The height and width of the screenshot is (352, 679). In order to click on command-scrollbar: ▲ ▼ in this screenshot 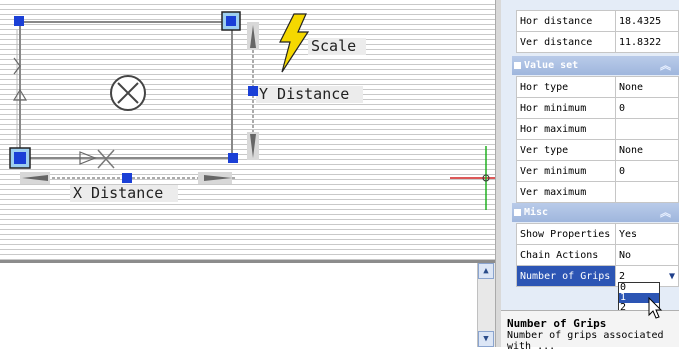, I will do `click(486, 305)`.